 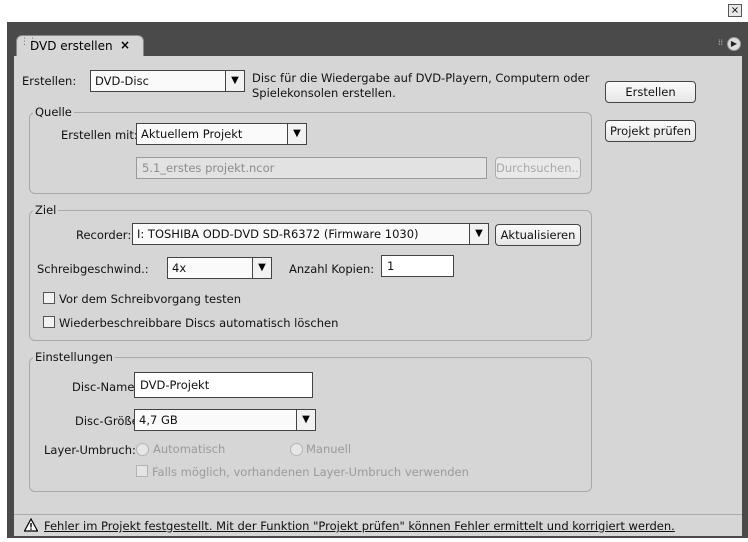 I want to click on projekt-pruefen-button: Projekt prüfen, so click(x=650, y=131).